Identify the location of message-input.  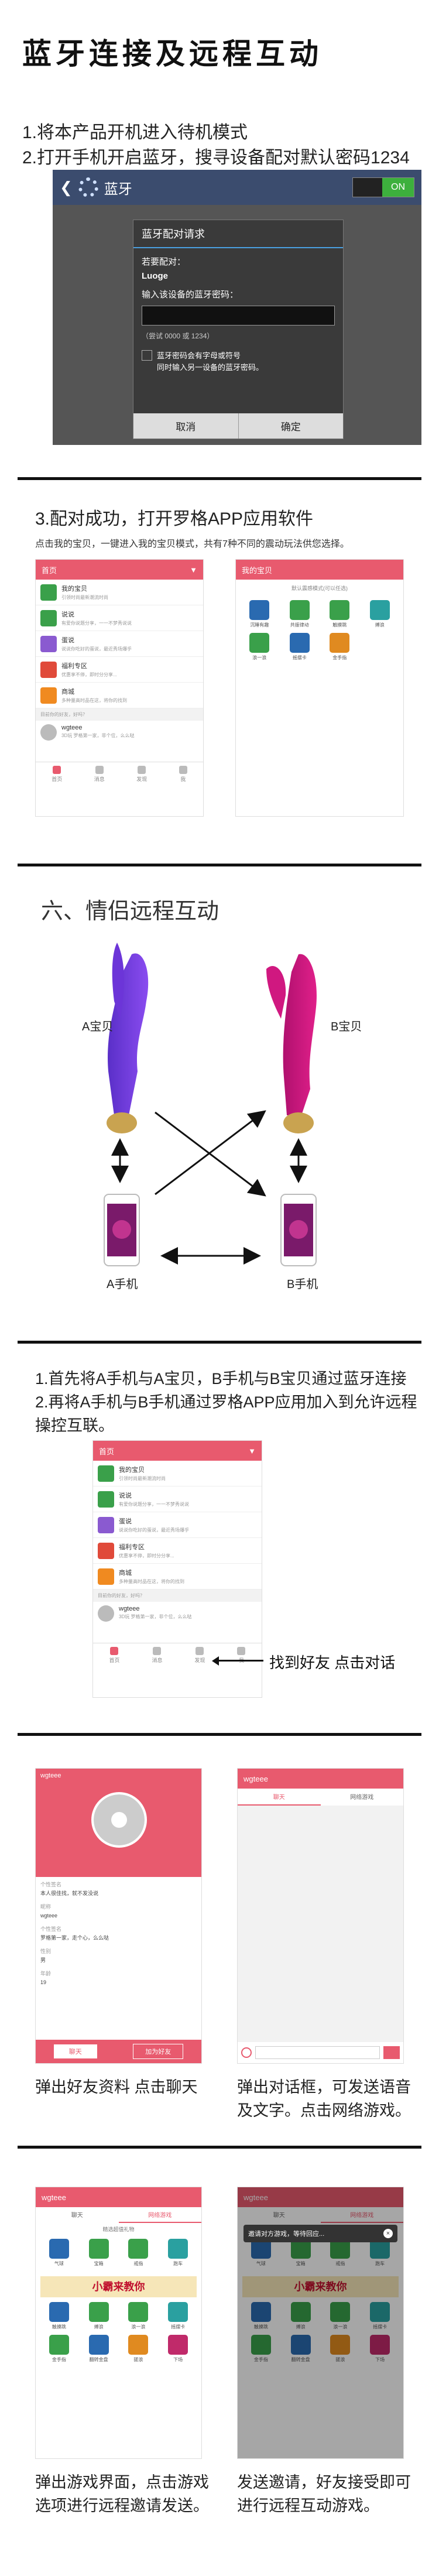
(318, 2052).